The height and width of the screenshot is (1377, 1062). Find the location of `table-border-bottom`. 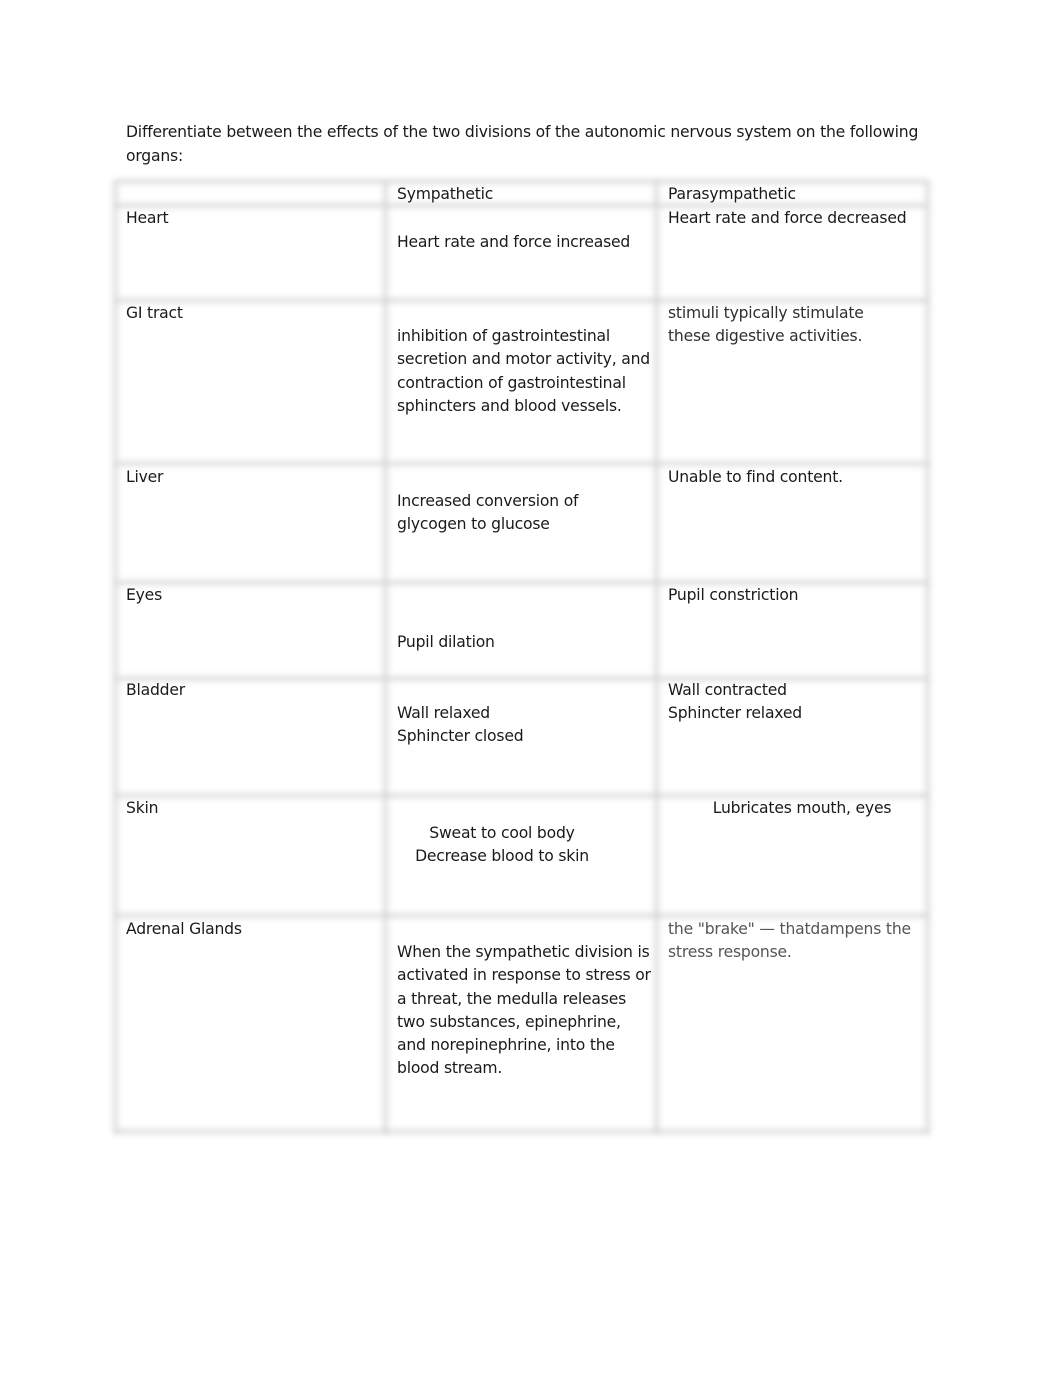

table-border-bottom is located at coordinates (521, 1131).